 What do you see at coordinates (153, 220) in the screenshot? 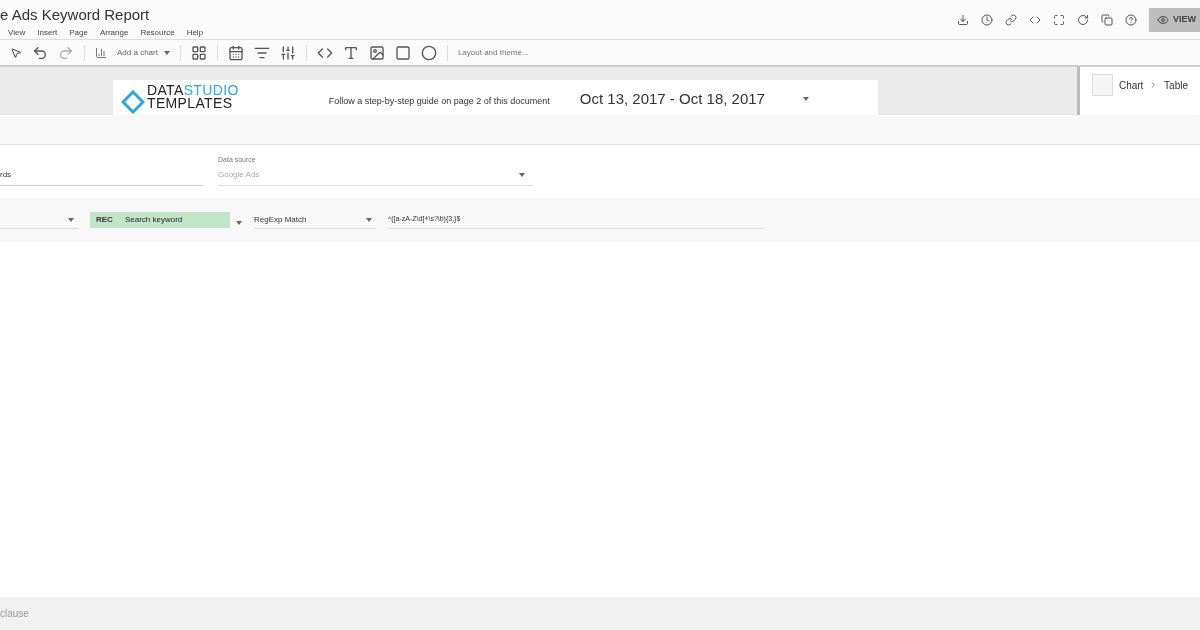
I see `field-name: Search keyword` at bounding box center [153, 220].